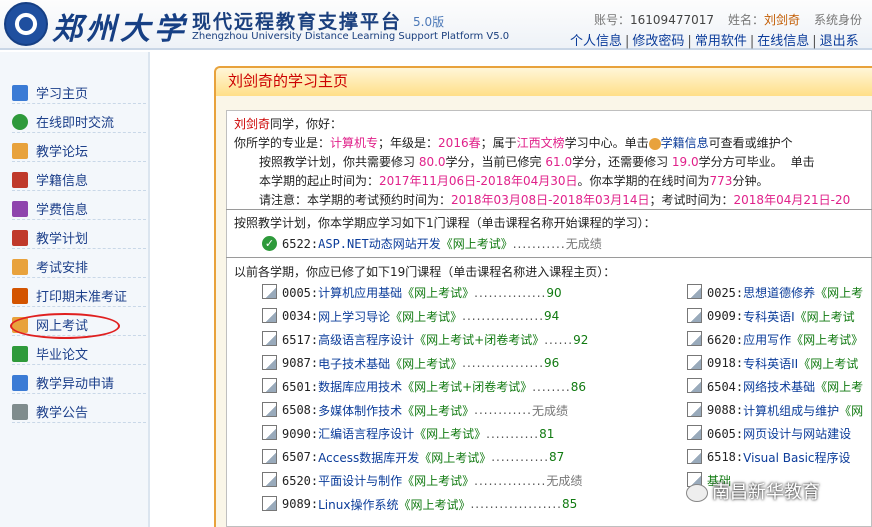  I want to click on course-row: 6517: 高级语言程序设计 《网上考试+闭卷考试》...... 92, so click(425, 339).